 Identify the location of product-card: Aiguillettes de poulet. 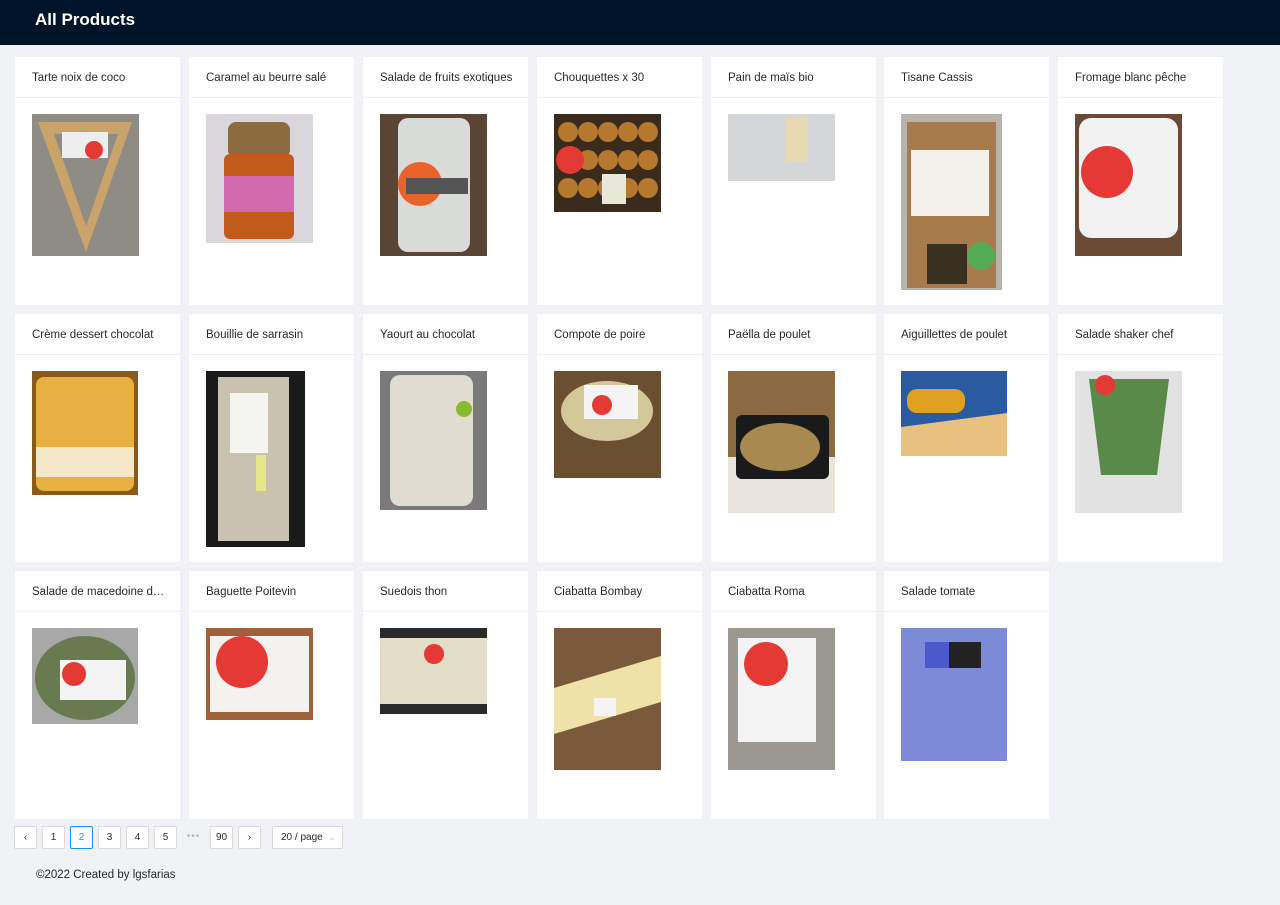
(966, 438).